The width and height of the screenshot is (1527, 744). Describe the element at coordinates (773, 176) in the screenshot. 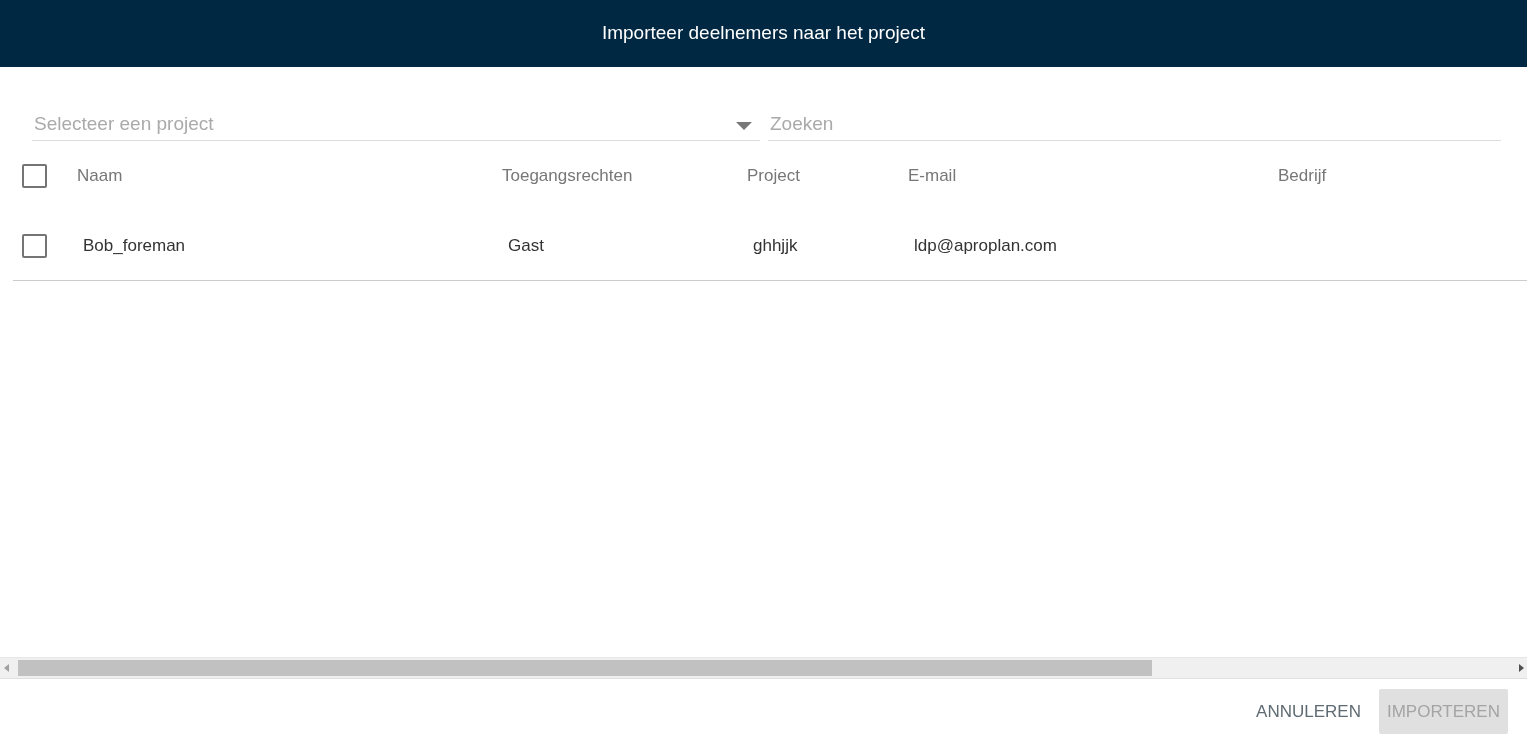

I see `column-header: Project` at that location.